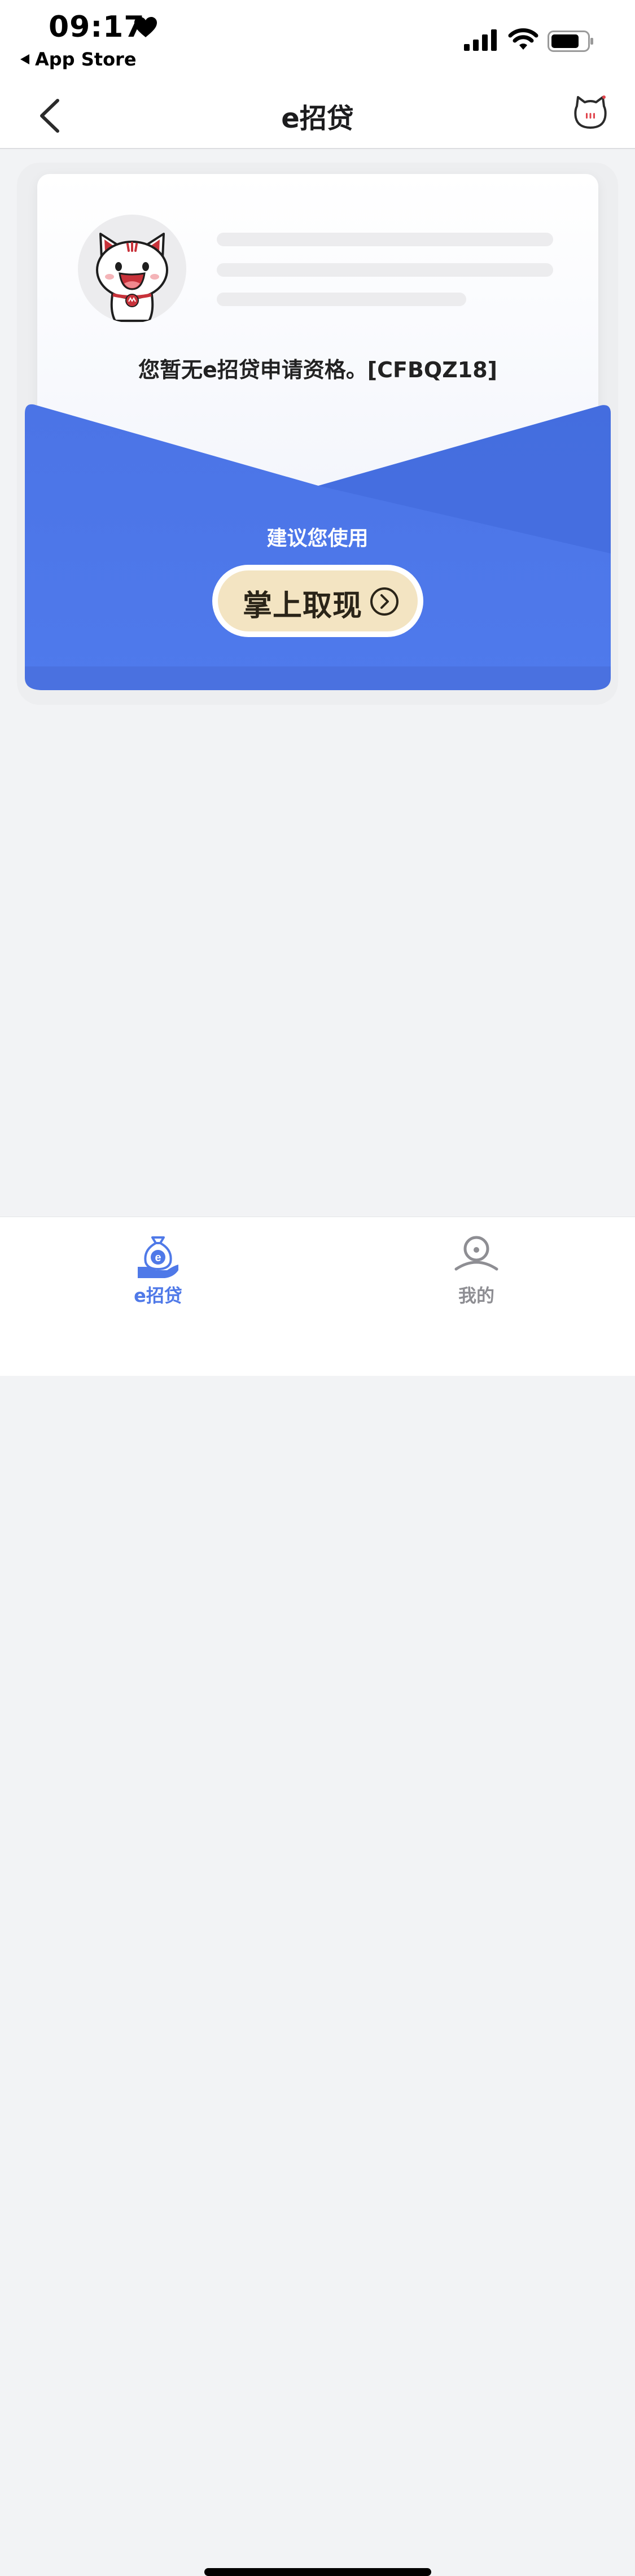 This screenshot has height=2576, width=635. Describe the element at coordinates (476, 1295) in the screenshot. I see `tab-label: 我的` at that location.